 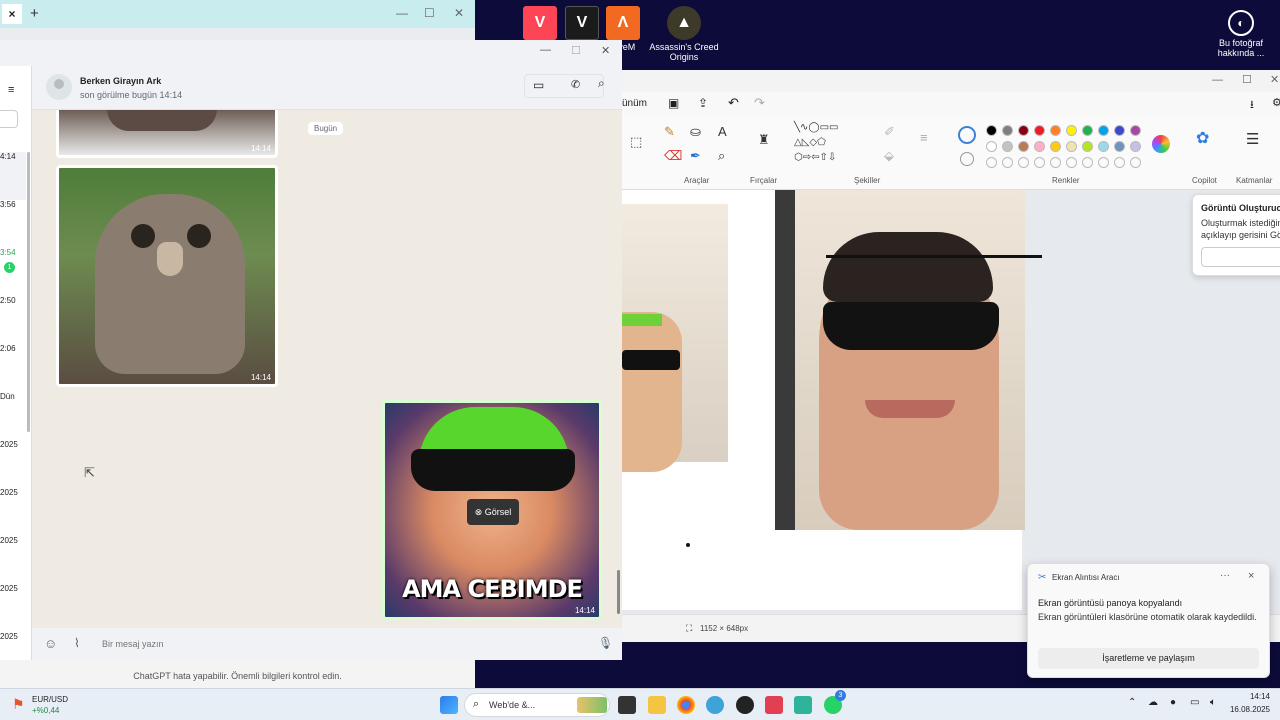 What do you see at coordinates (695, 132) in the screenshot?
I see `fill-icon: ⛀` at bounding box center [695, 132].